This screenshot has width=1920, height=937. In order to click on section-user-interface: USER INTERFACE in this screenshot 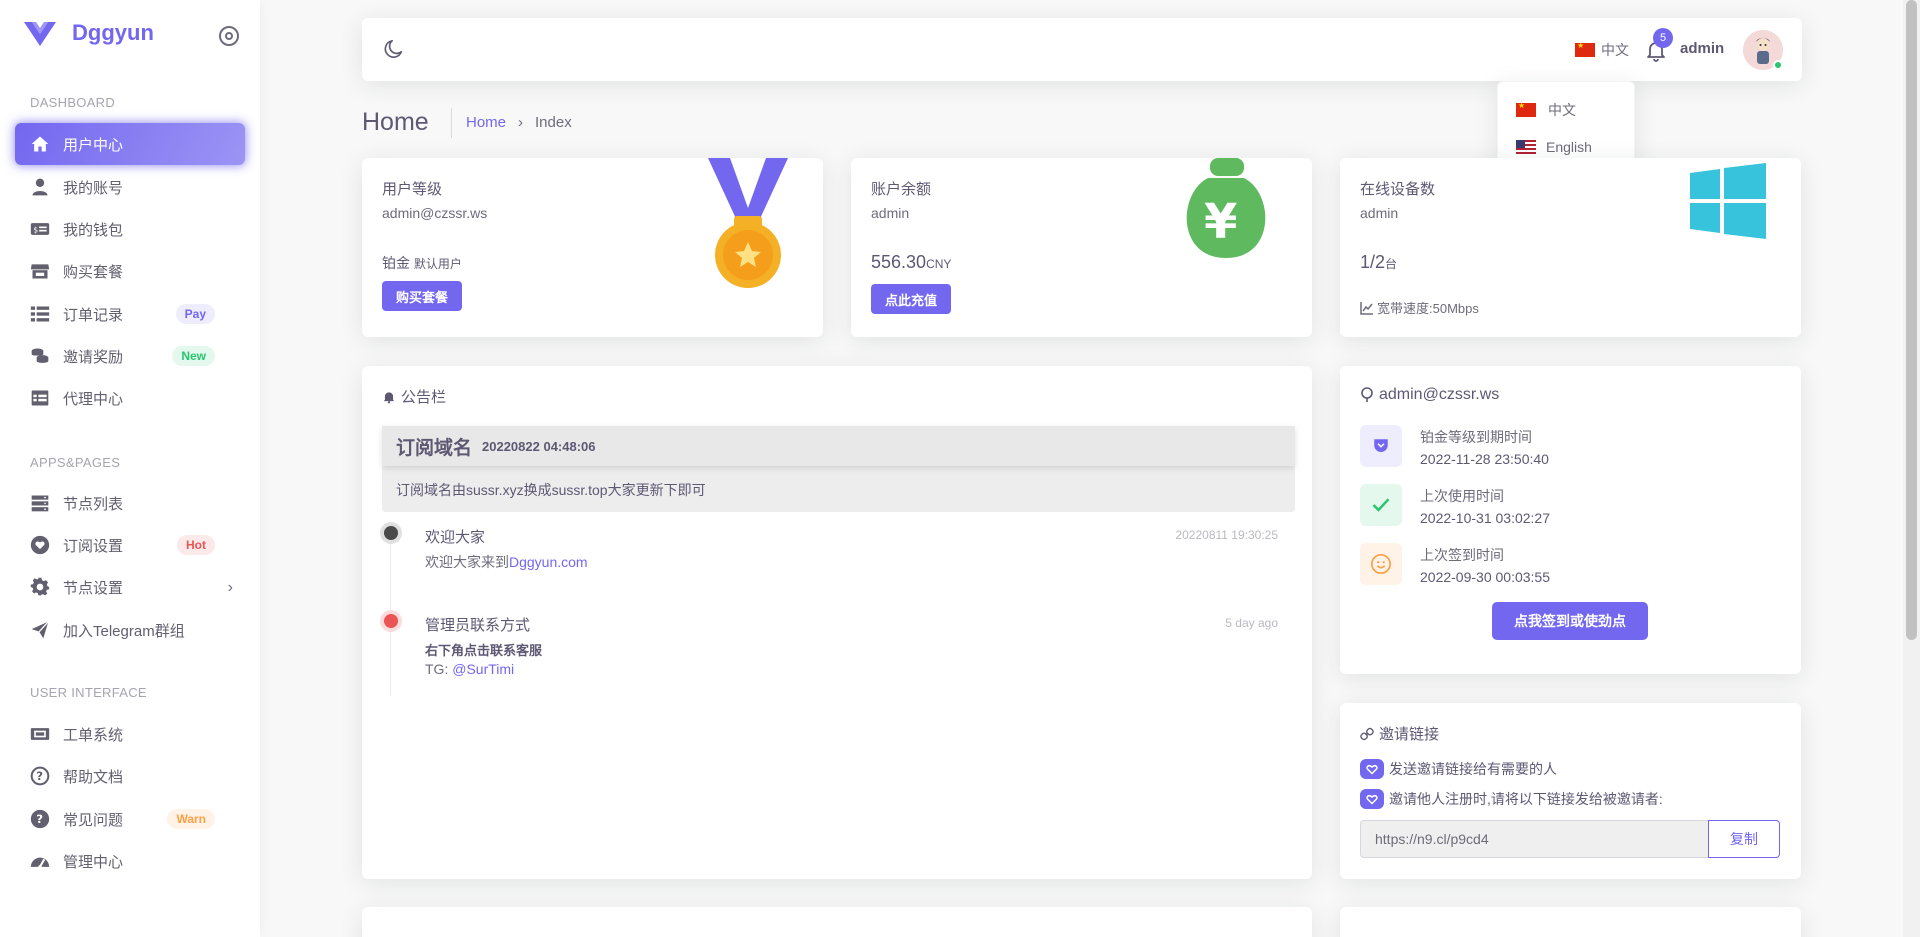, I will do `click(88, 692)`.